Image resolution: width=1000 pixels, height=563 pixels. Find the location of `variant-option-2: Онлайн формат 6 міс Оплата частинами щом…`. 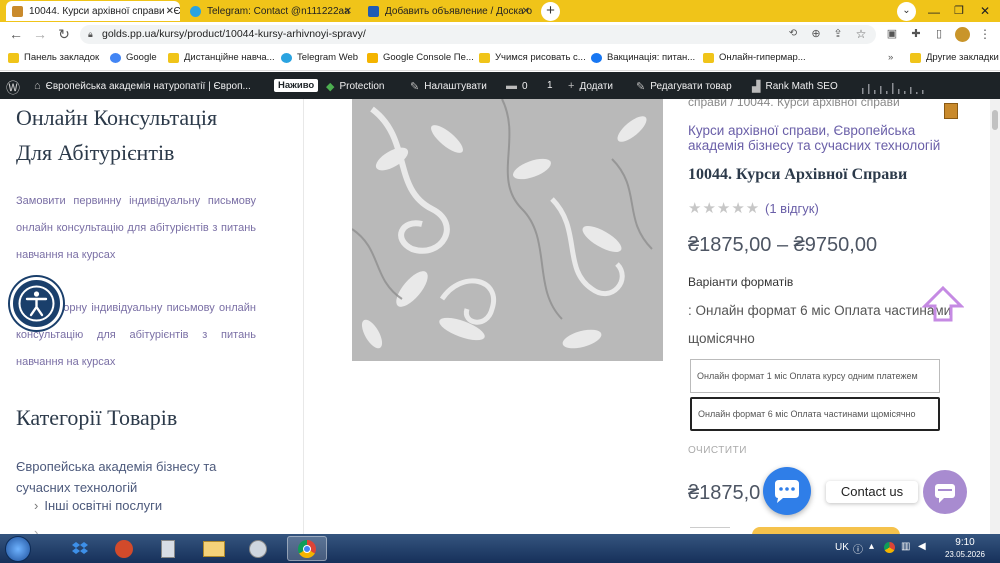

variant-option-2: Онлайн формат 6 міс Оплата частинами щом… is located at coordinates (815, 414).